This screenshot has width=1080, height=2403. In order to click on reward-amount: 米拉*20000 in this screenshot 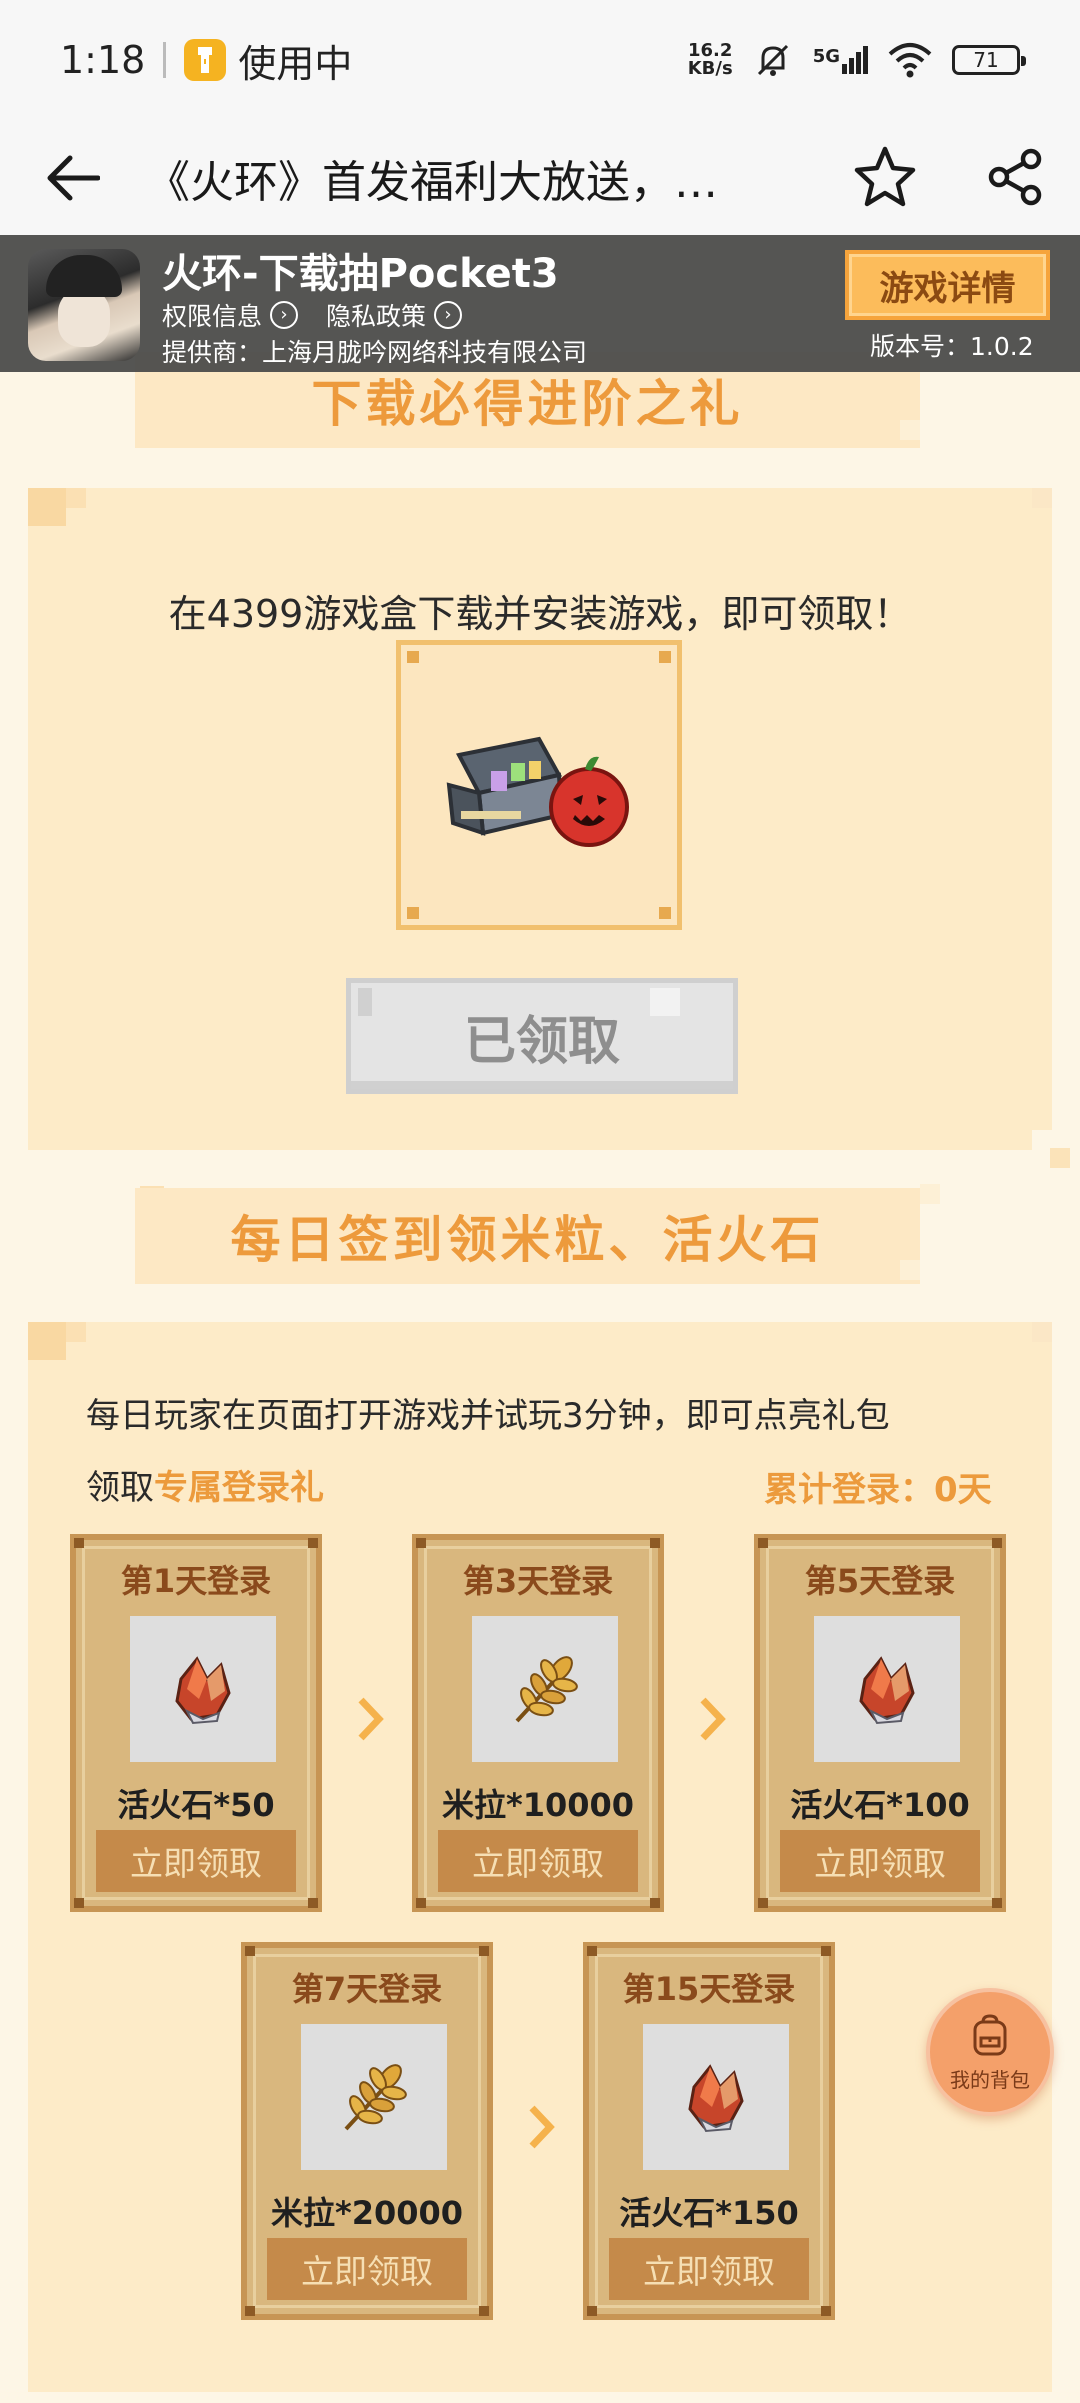, I will do `click(367, 2213)`.